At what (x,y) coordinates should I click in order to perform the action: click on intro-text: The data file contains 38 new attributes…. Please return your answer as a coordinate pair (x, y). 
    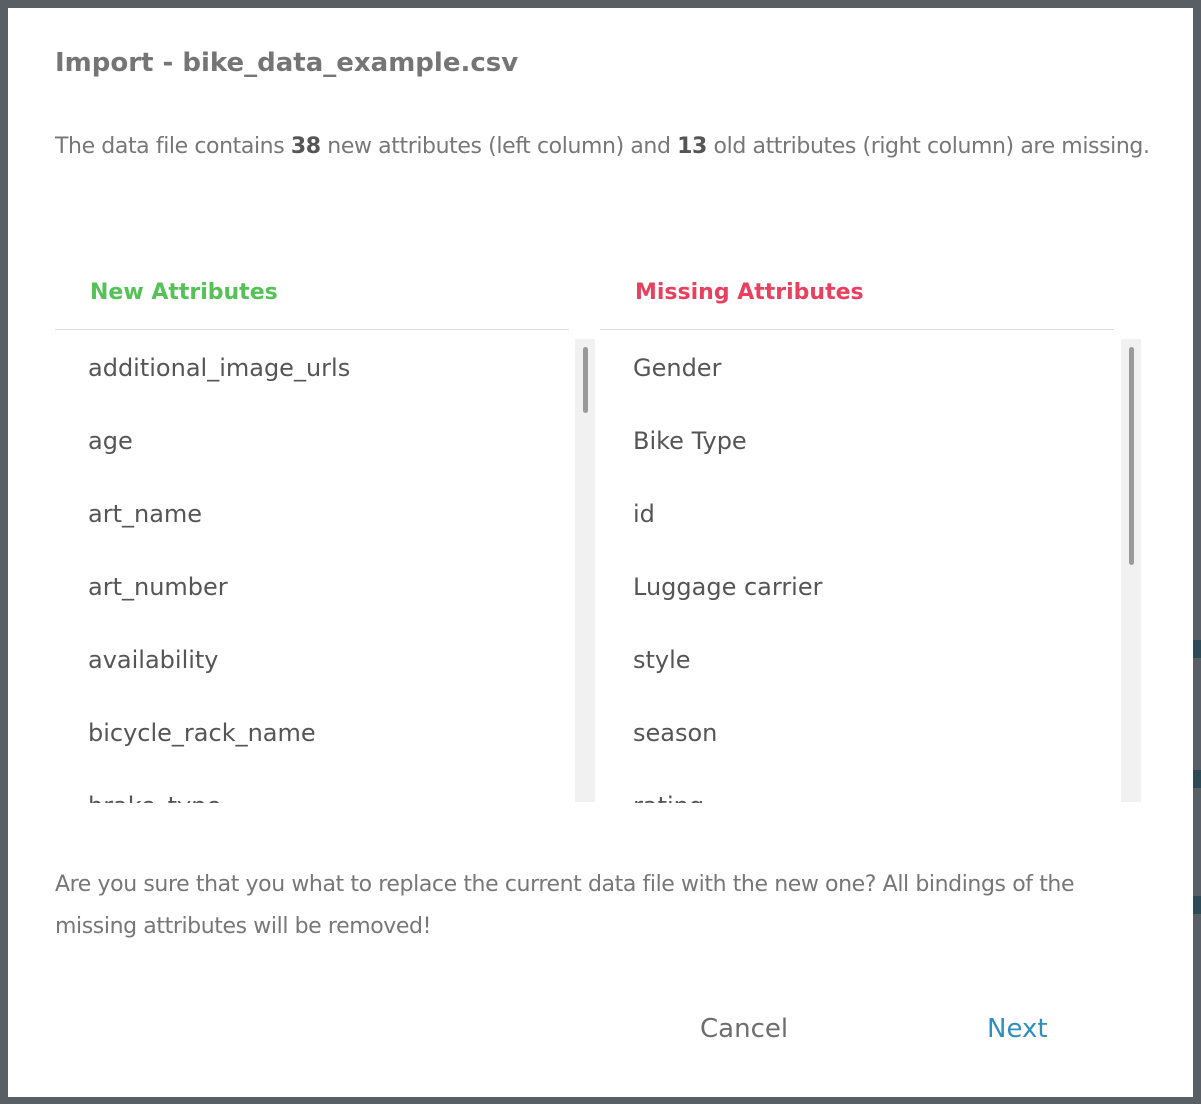
    Looking at the image, I should click on (602, 147).